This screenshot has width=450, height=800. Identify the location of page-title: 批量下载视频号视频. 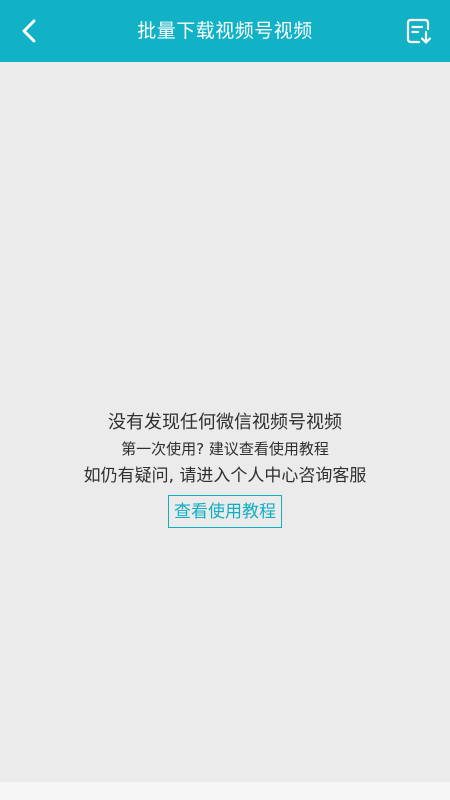
(225, 31).